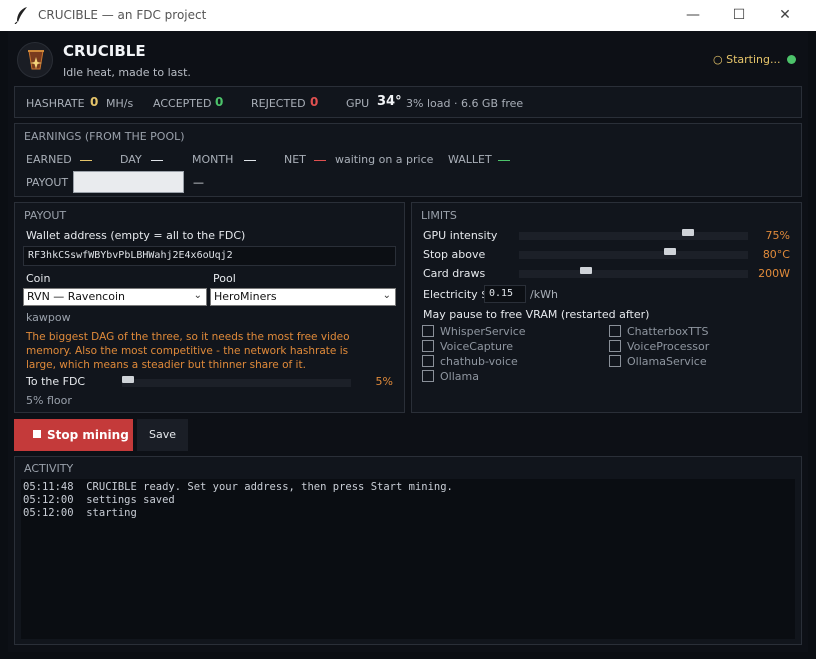 The width and height of the screenshot is (816, 659). I want to click on gpu-intensity-slider, so click(633, 234).